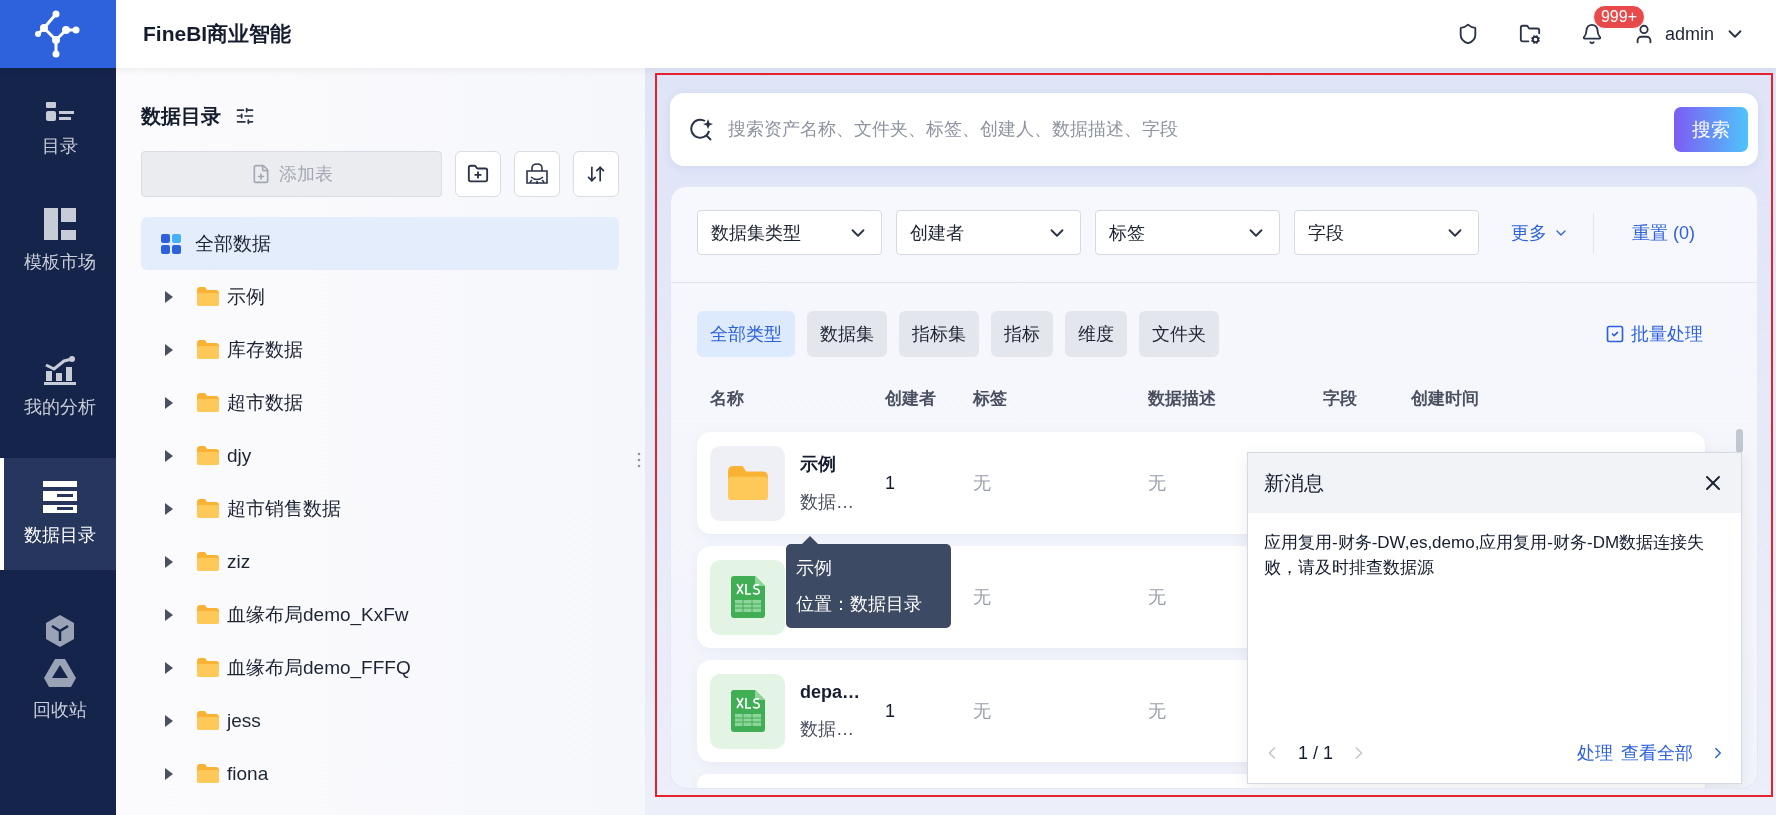 The image size is (1776, 815). What do you see at coordinates (756, 233) in the screenshot?
I see `dropdown-label: 数据集类型` at bounding box center [756, 233].